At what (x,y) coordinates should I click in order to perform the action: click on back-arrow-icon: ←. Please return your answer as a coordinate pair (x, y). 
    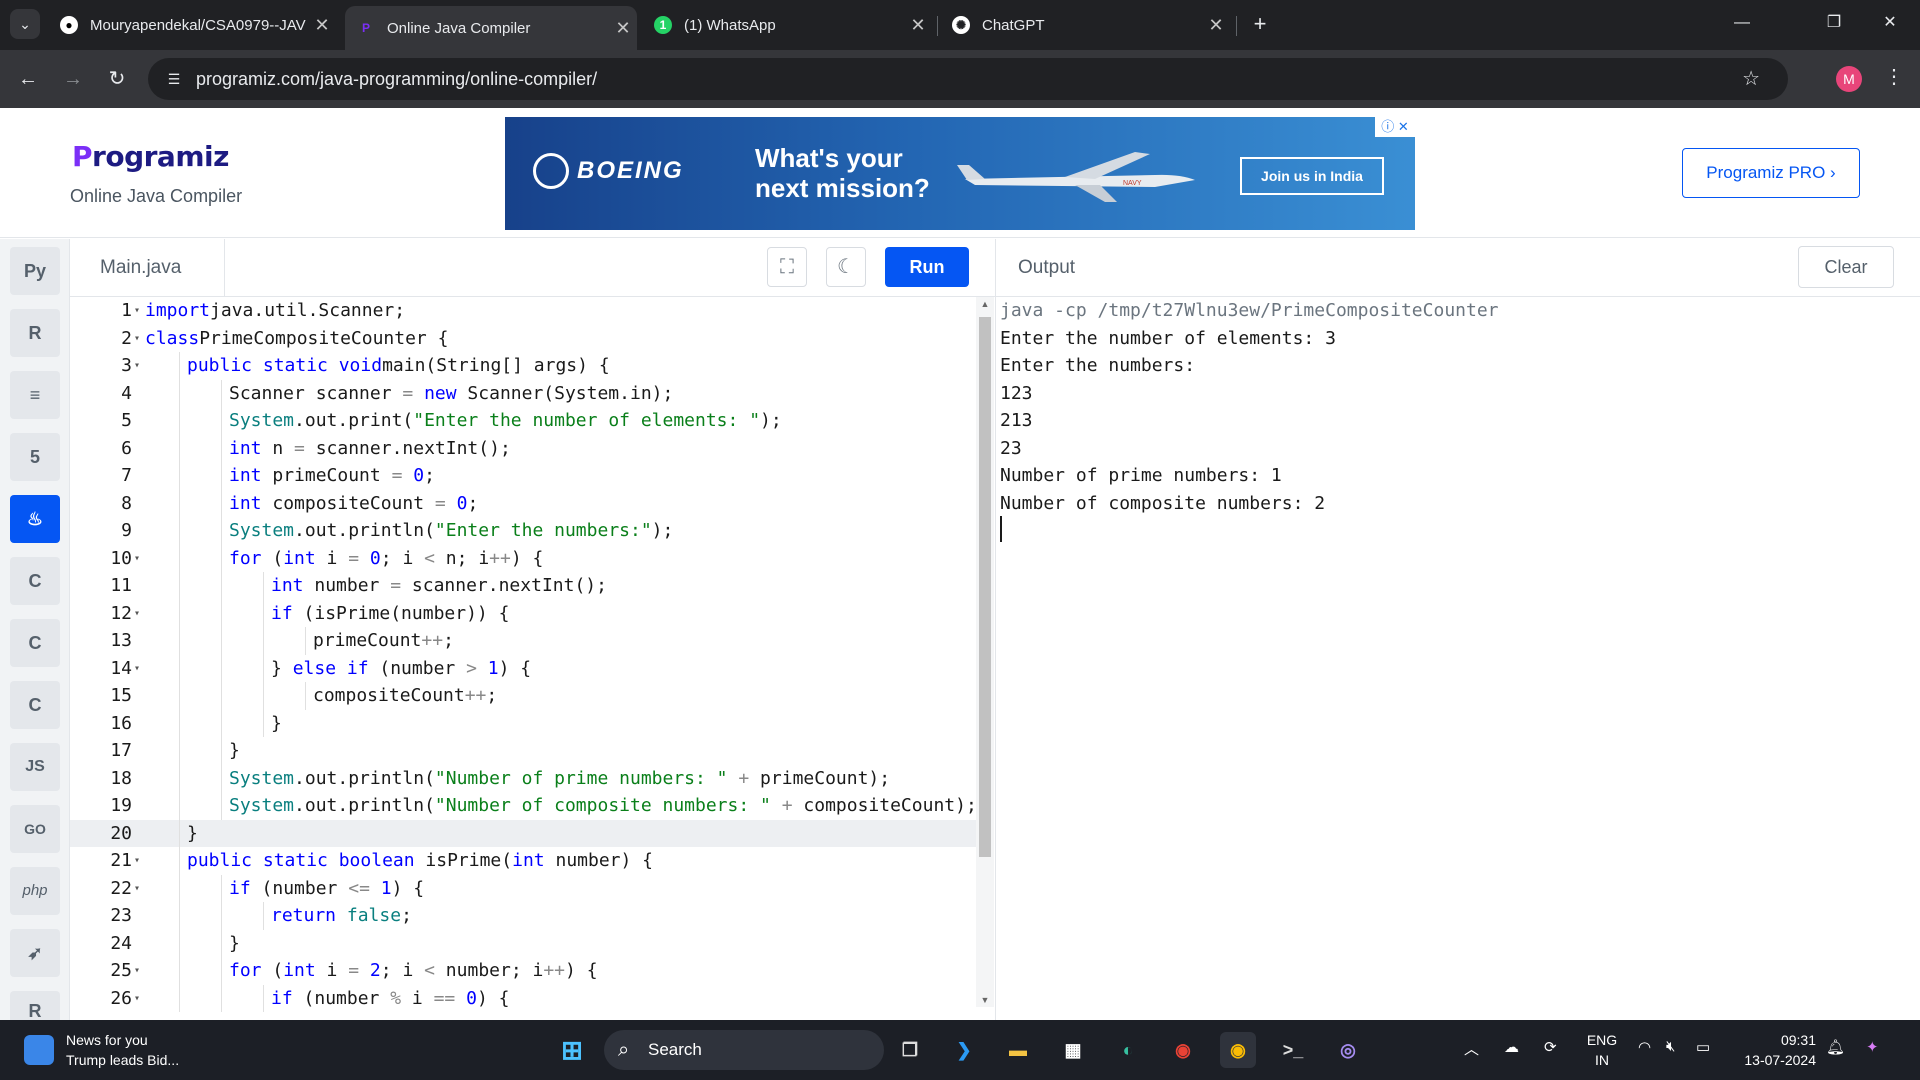
    Looking at the image, I should click on (28, 79).